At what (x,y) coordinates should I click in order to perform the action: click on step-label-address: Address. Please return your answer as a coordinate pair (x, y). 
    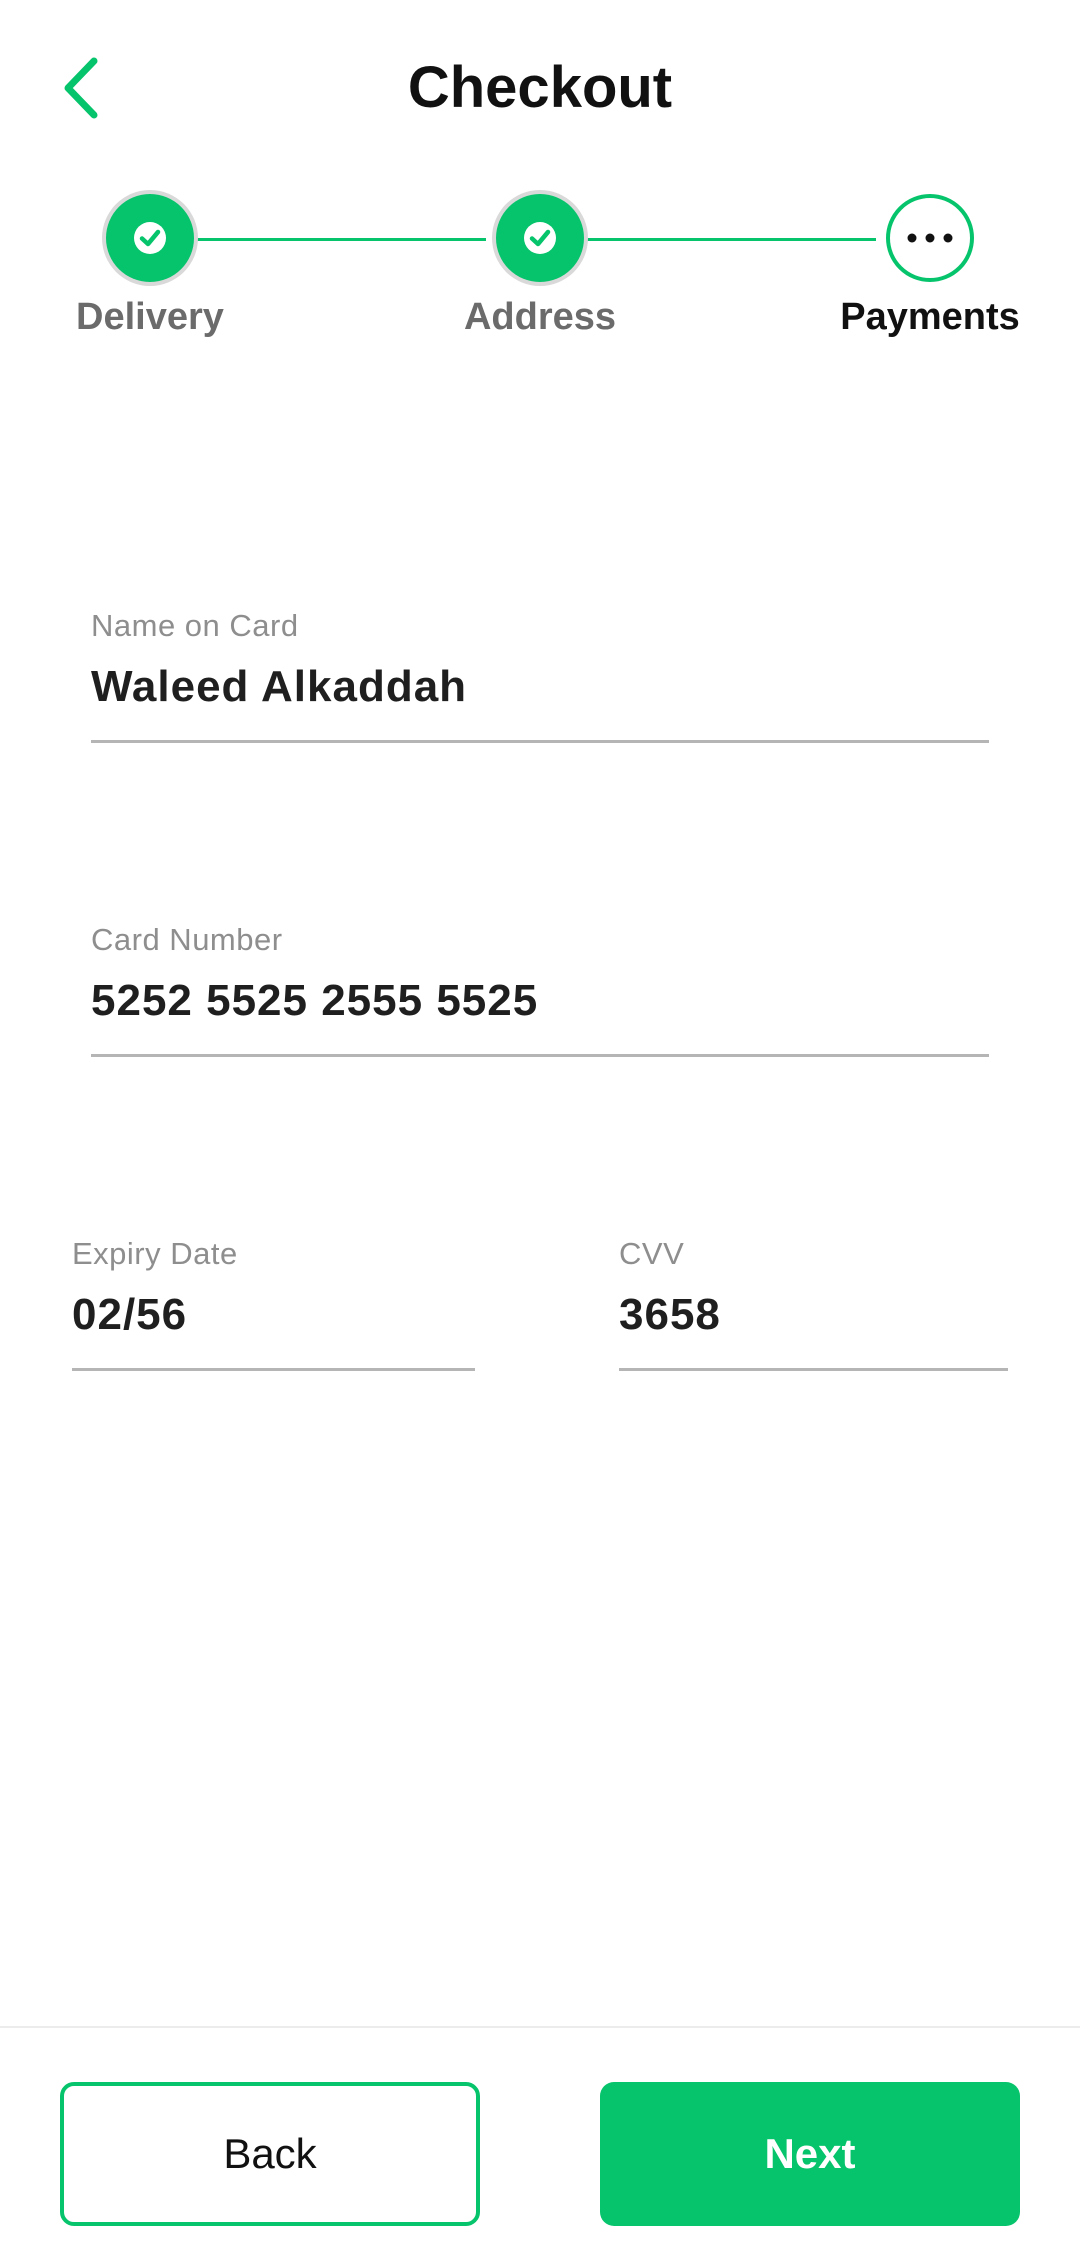
    Looking at the image, I should click on (540, 317).